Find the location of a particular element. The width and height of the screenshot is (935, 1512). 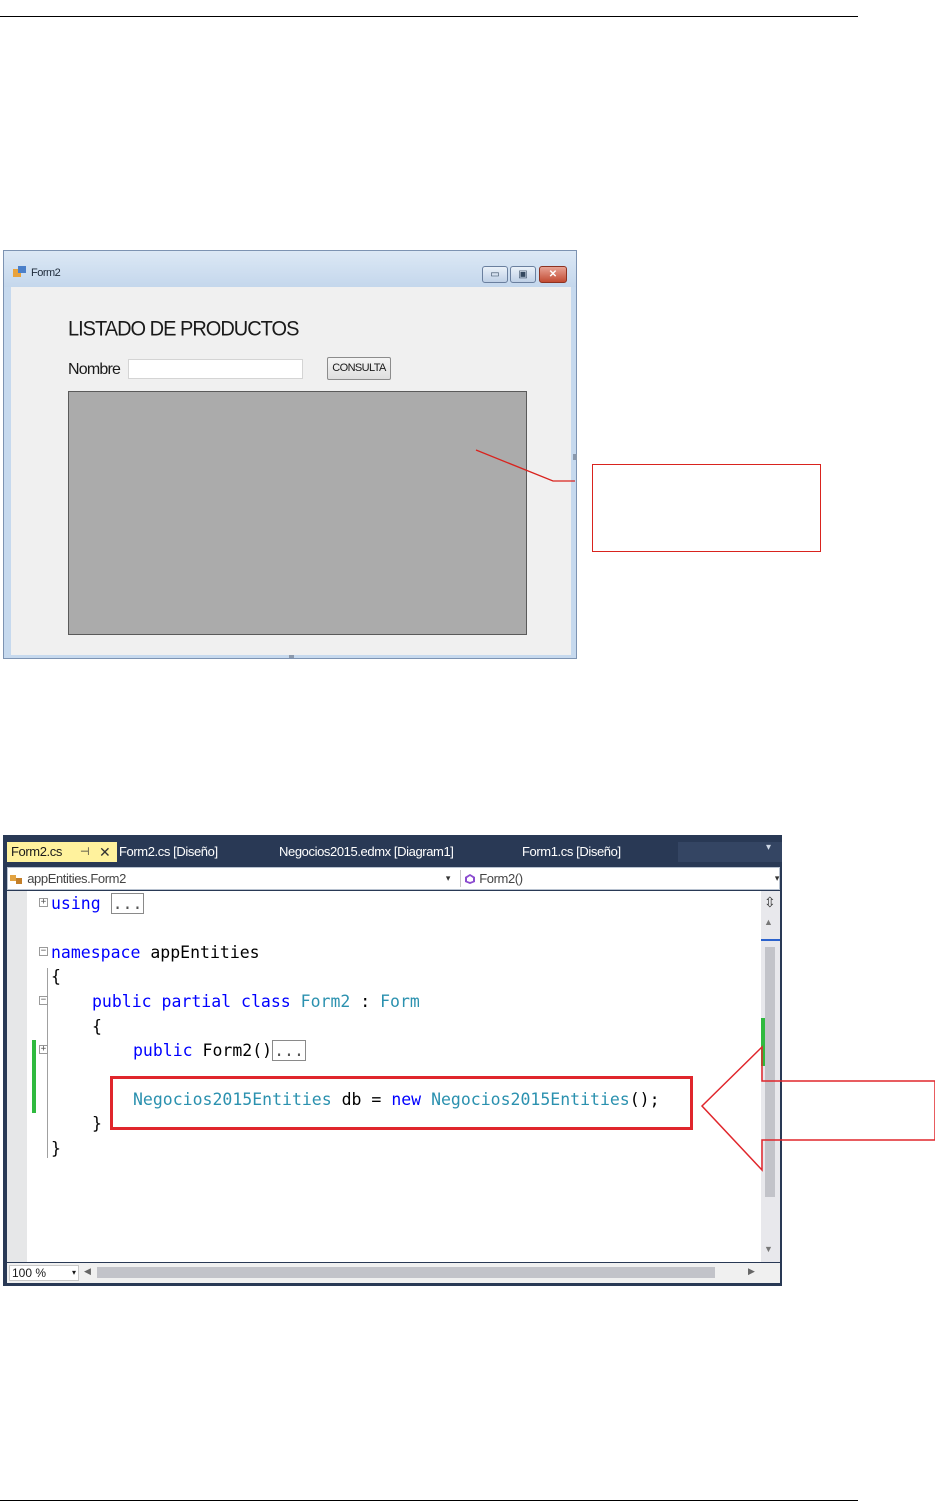

tab-form2-cs: Form2.cs ⊣ ✕ is located at coordinates (62, 852).